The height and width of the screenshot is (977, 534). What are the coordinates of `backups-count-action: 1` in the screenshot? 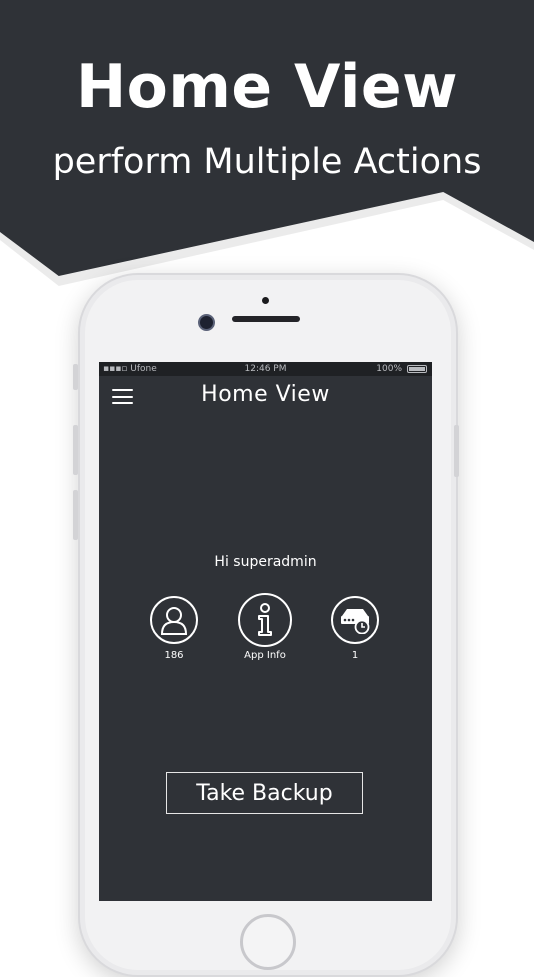 It's located at (355, 628).